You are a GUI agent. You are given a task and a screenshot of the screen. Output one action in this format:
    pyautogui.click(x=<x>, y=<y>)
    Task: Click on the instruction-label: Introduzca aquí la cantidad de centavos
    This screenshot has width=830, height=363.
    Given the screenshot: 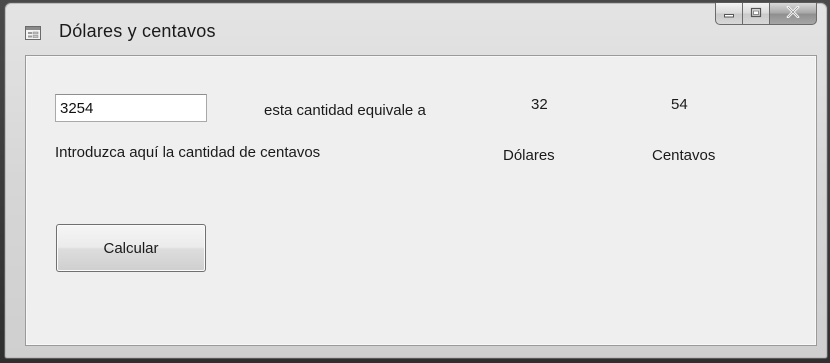 What is the action you would take?
    pyautogui.click(x=188, y=152)
    